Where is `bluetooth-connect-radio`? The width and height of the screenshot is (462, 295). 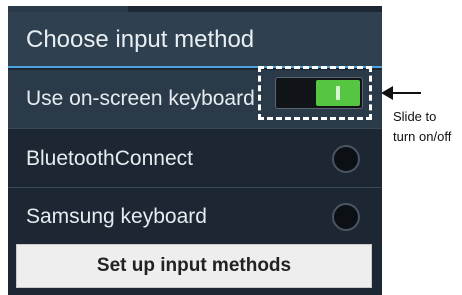
bluetooth-connect-radio is located at coordinates (346, 159).